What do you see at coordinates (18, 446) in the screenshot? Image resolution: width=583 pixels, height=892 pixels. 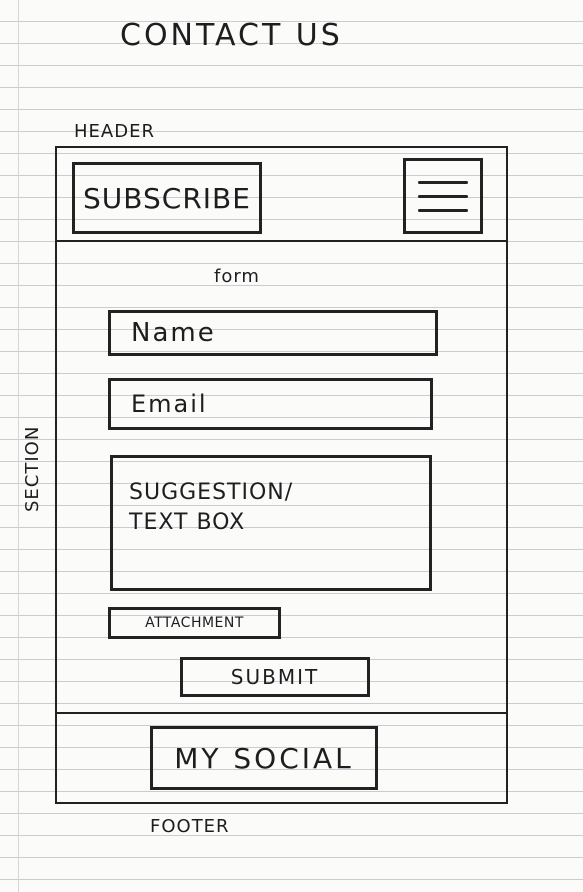 I see `paper-margin-line` at bounding box center [18, 446].